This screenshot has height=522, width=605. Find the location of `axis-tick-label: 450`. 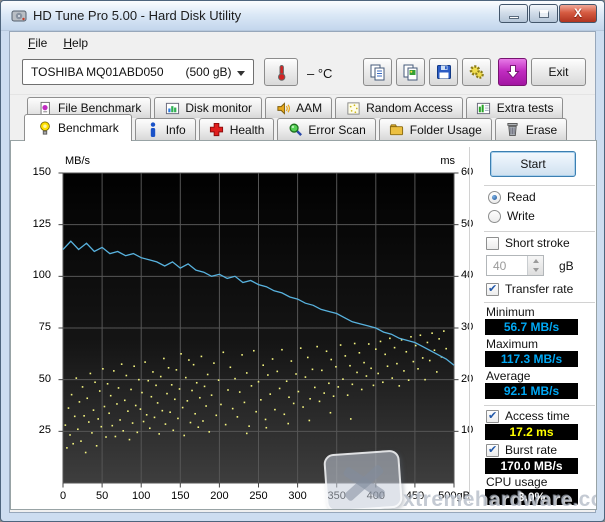

axis-tick-label: 450 is located at coordinates (415, 496).